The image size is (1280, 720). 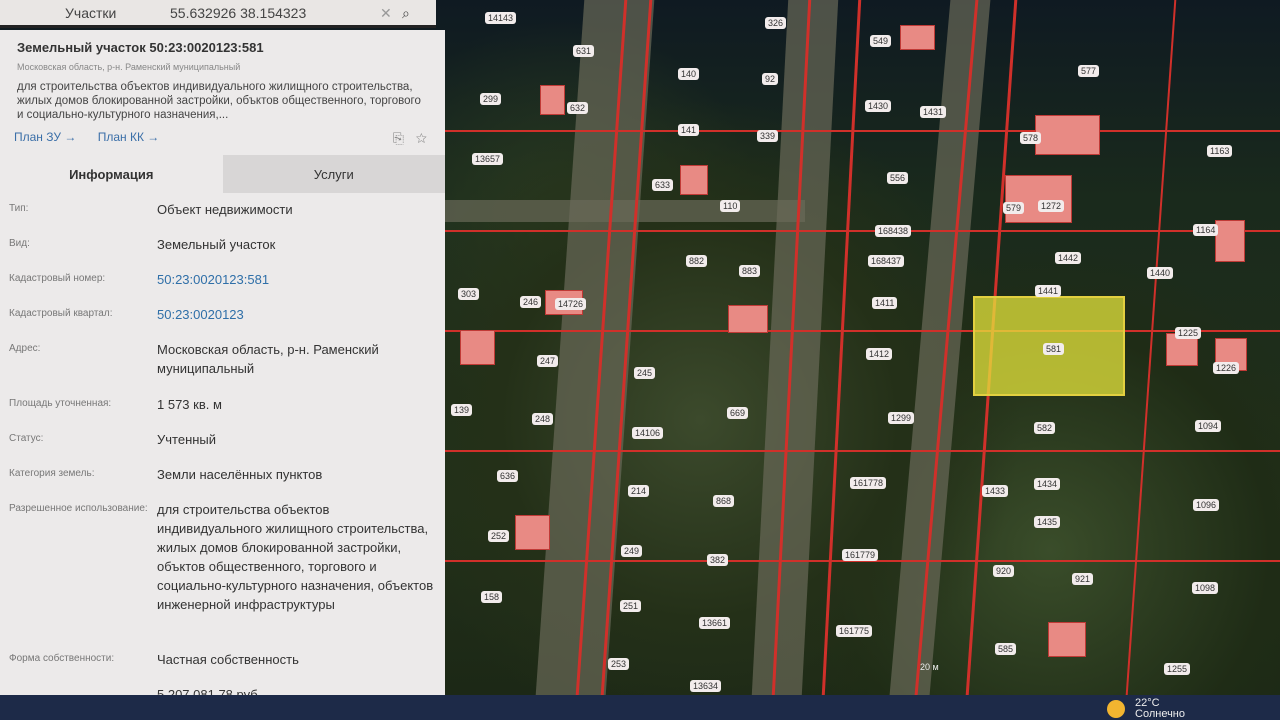 I want to click on map-scale: 20 м, so click(x=929, y=667).